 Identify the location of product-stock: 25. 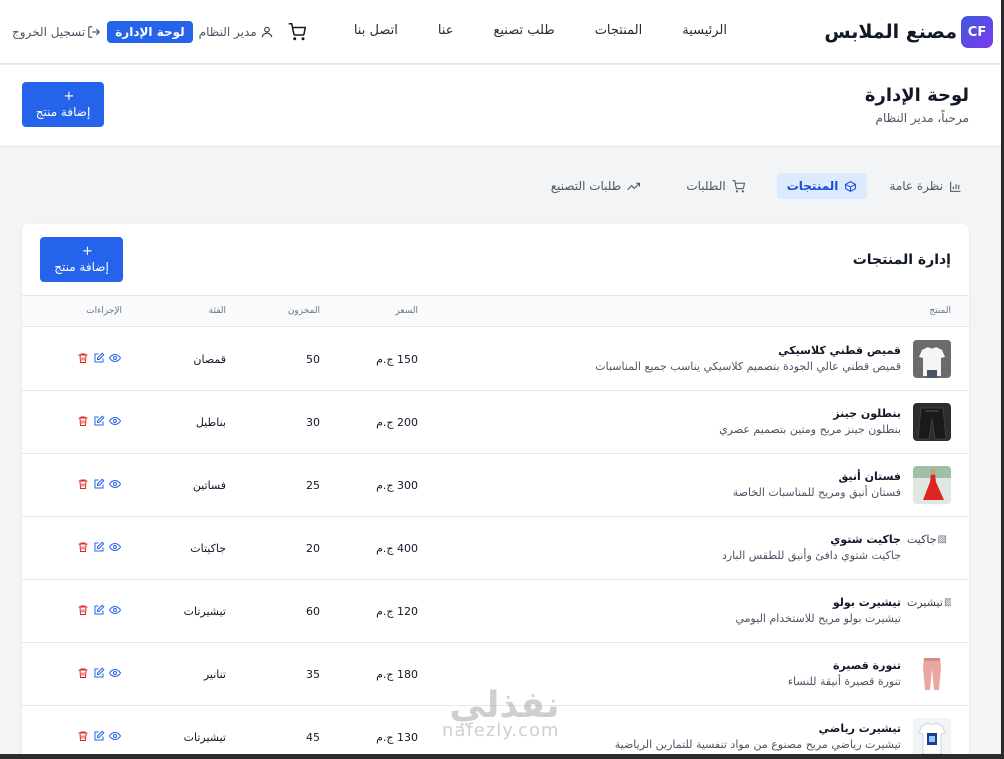
(313, 485).